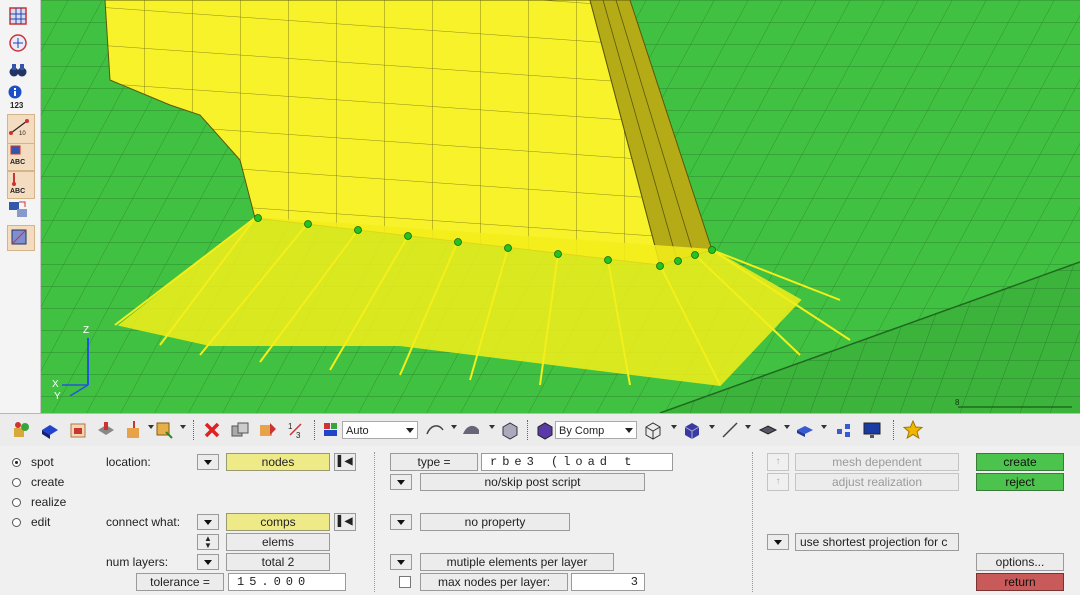  What do you see at coordinates (20, 210) in the screenshot?
I see `transform-icon` at bounding box center [20, 210].